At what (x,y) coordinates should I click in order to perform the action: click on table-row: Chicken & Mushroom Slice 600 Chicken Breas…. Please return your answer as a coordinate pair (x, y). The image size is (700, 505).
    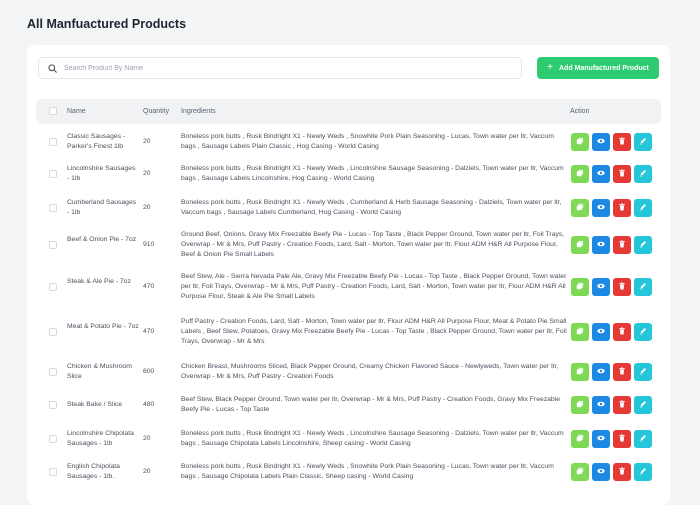
    Looking at the image, I should click on (348, 371).